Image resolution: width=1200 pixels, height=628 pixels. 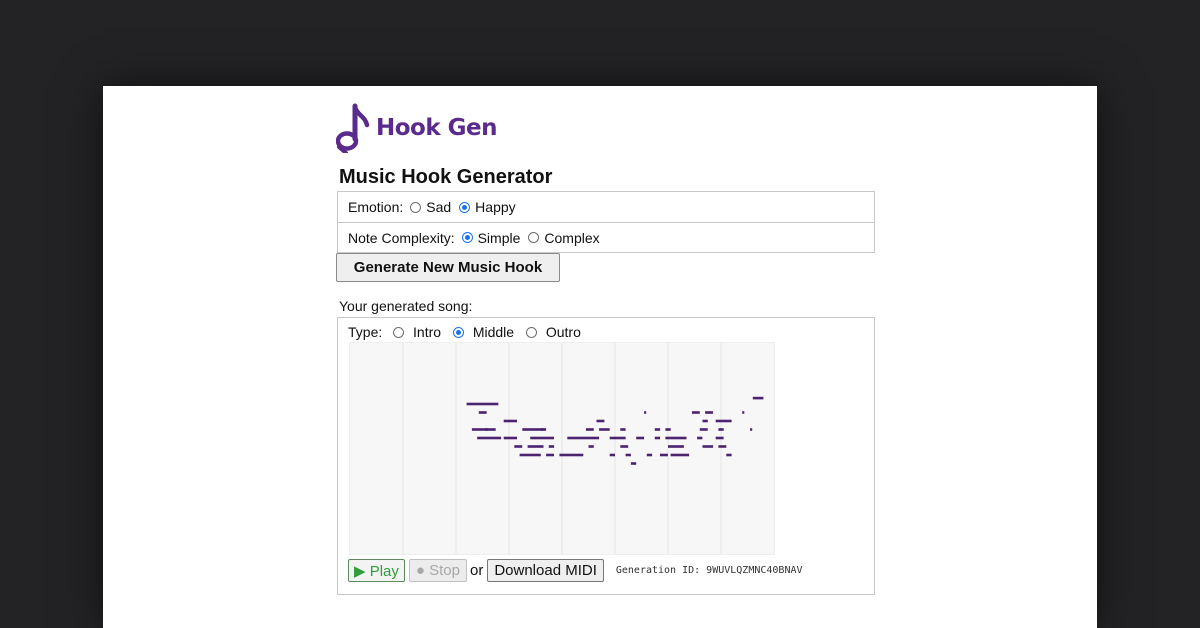 What do you see at coordinates (606, 237) in the screenshot?
I see `complexity-row: Note Complexity: Simple Complex` at bounding box center [606, 237].